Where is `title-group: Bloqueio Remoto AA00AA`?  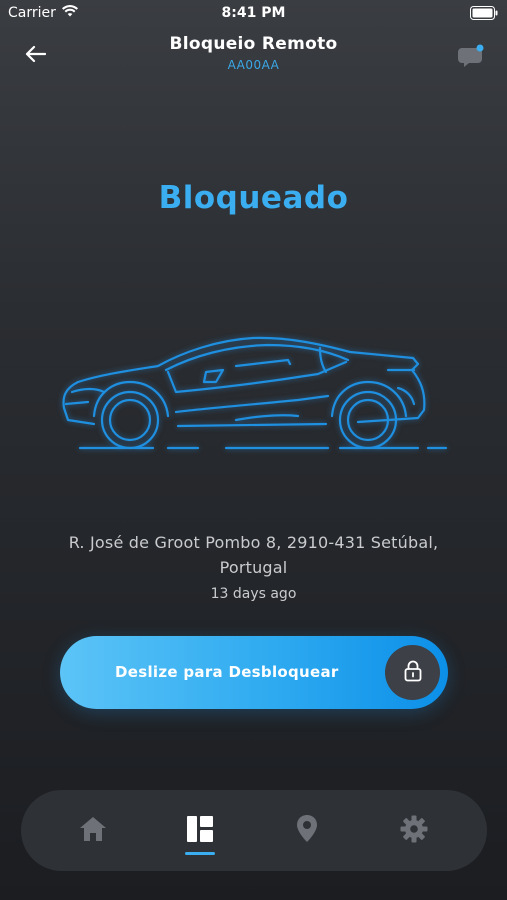
title-group: Bloqueio Remoto AA00AA is located at coordinates (253, 53).